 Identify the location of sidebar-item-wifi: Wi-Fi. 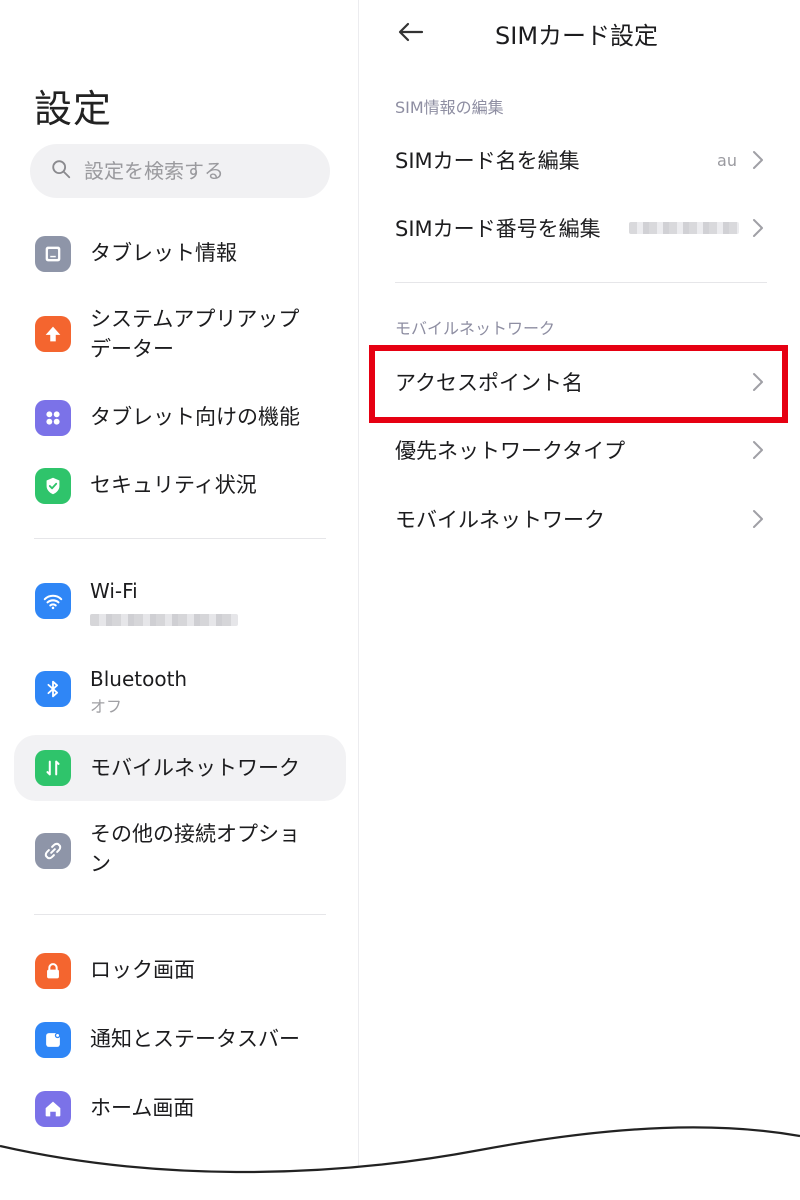
(180, 601).